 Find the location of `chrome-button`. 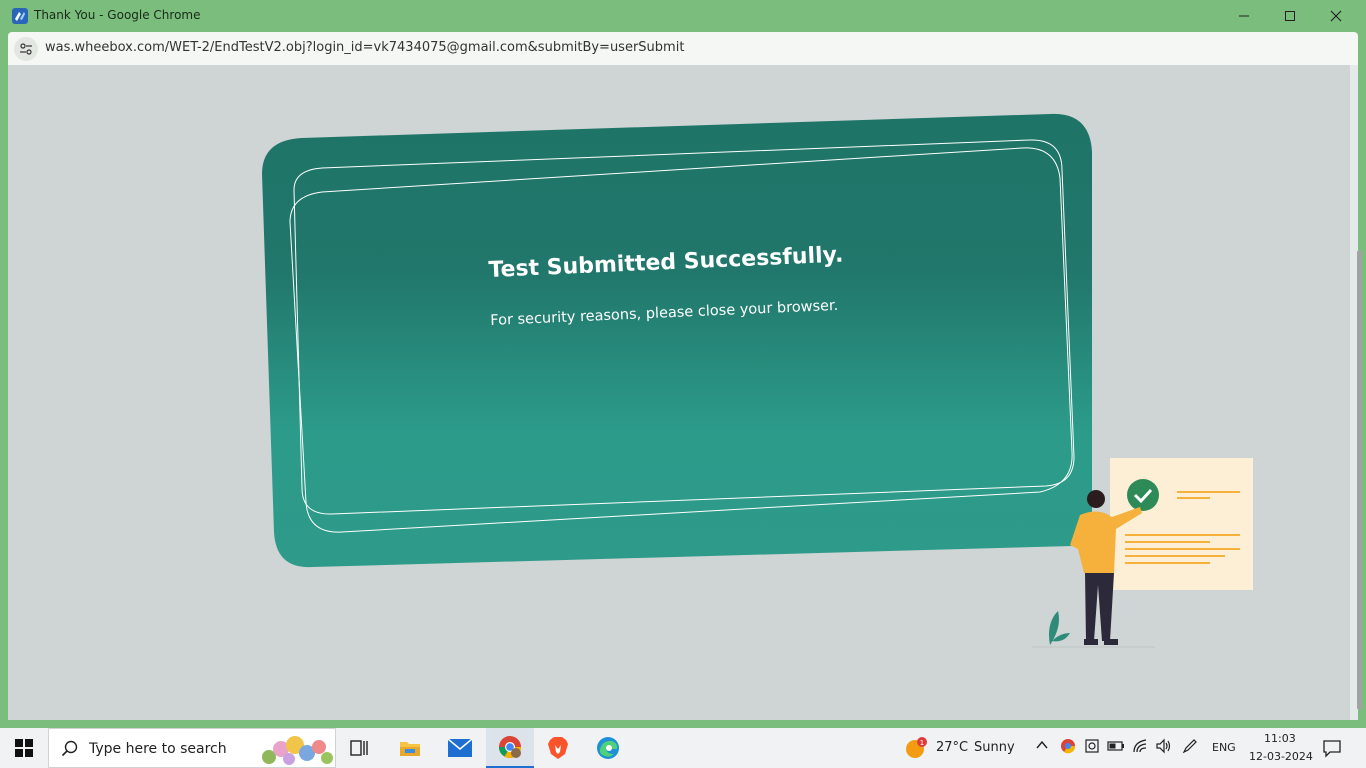

chrome-button is located at coordinates (510, 748).